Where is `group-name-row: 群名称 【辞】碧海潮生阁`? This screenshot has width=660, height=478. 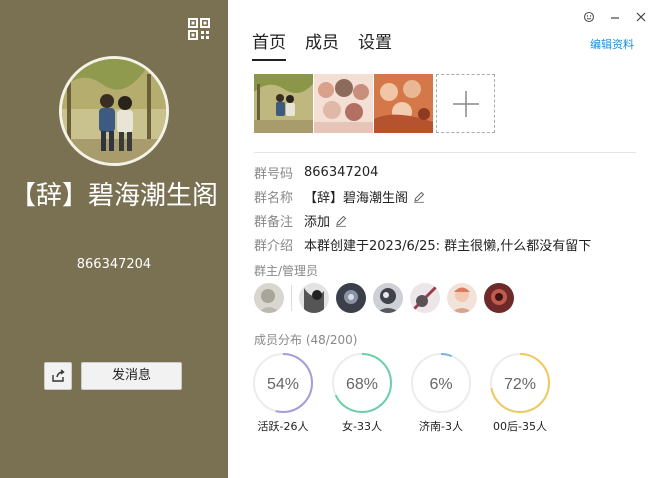
group-name-row: 群名称 【辞】碧海潮生阁 is located at coordinates (339, 196).